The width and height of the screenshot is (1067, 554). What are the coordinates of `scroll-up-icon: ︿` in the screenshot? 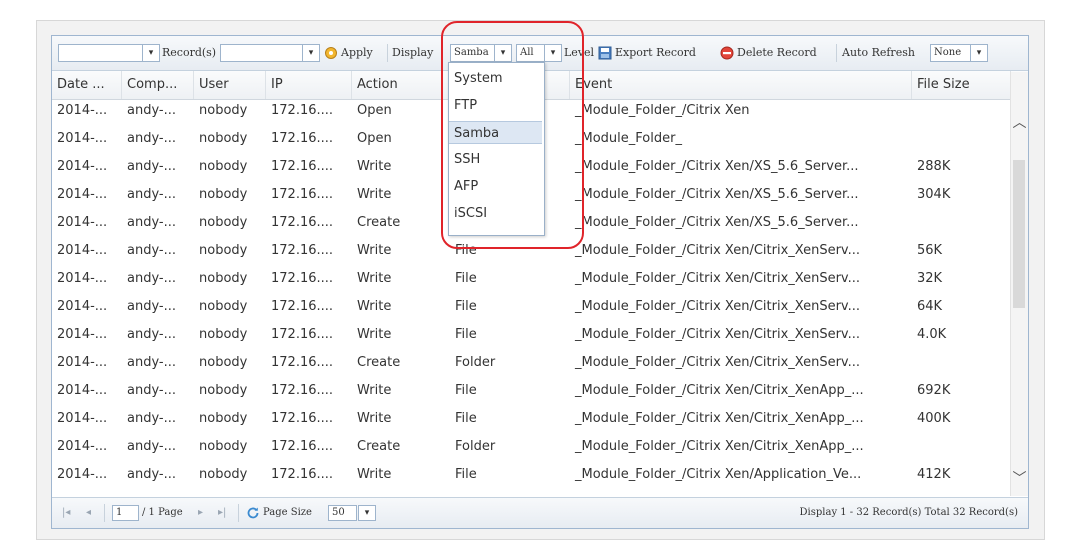 It's located at (1019, 122).